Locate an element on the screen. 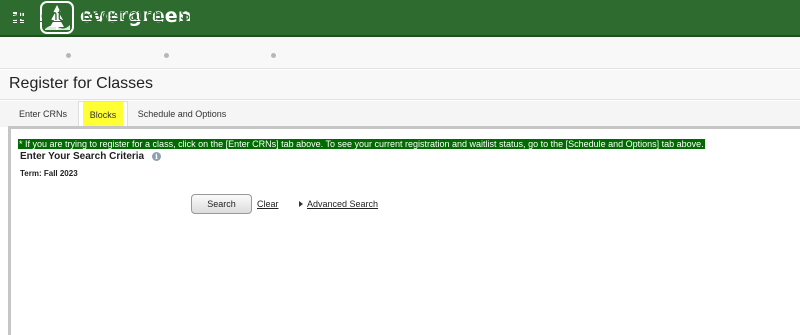 The width and height of the screenshot is (800, 335). info-icon: i is located at coordinates (156, 156).